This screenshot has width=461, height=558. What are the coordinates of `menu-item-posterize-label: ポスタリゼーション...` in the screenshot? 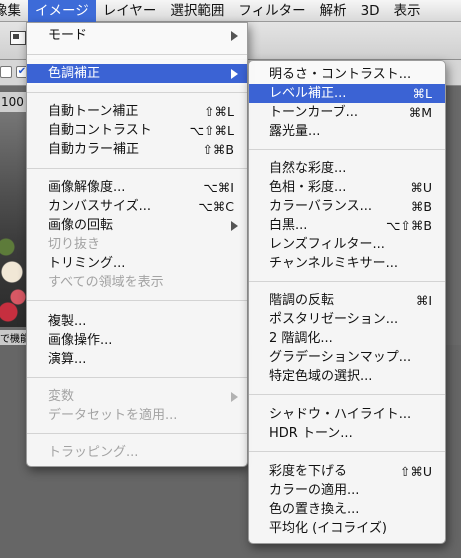 It's located at (334, 319).